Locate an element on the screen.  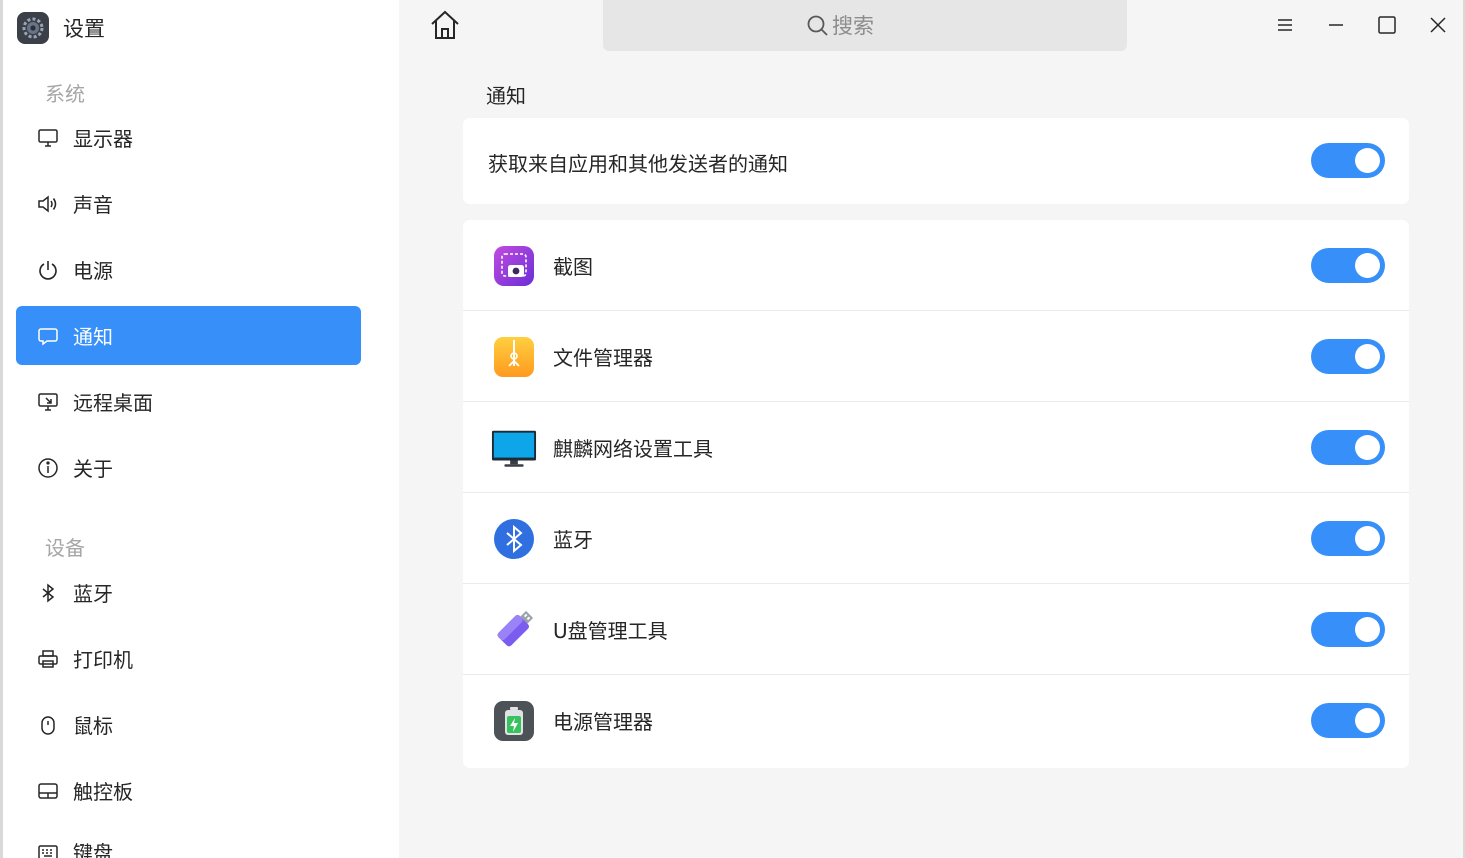
info-icon is located at coordinates (48, 468).